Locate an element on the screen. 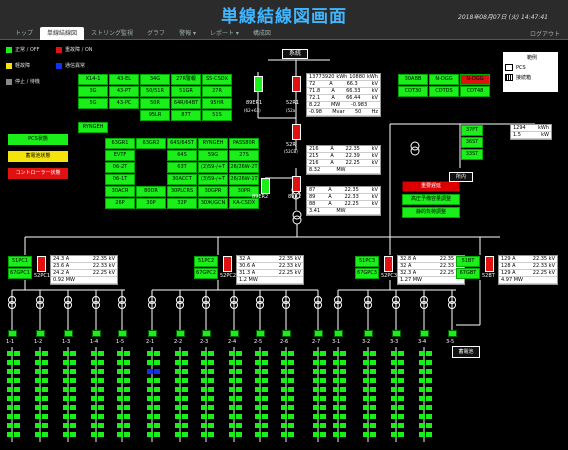 This screenshot has width=568, height=450. panel-b-cell: 63GR1 is located at coordinates (120, 143).